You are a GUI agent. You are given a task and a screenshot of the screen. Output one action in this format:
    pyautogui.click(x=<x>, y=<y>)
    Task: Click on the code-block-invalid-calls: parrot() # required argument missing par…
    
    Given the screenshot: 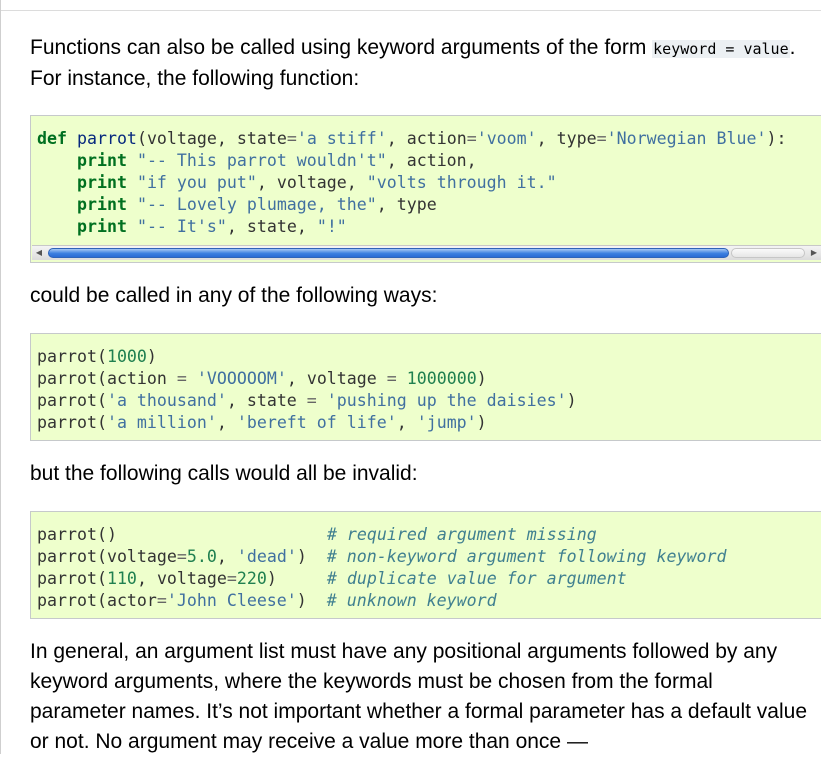 What is the action you would take?
    pyautogui.click(x=425, y=565)
    